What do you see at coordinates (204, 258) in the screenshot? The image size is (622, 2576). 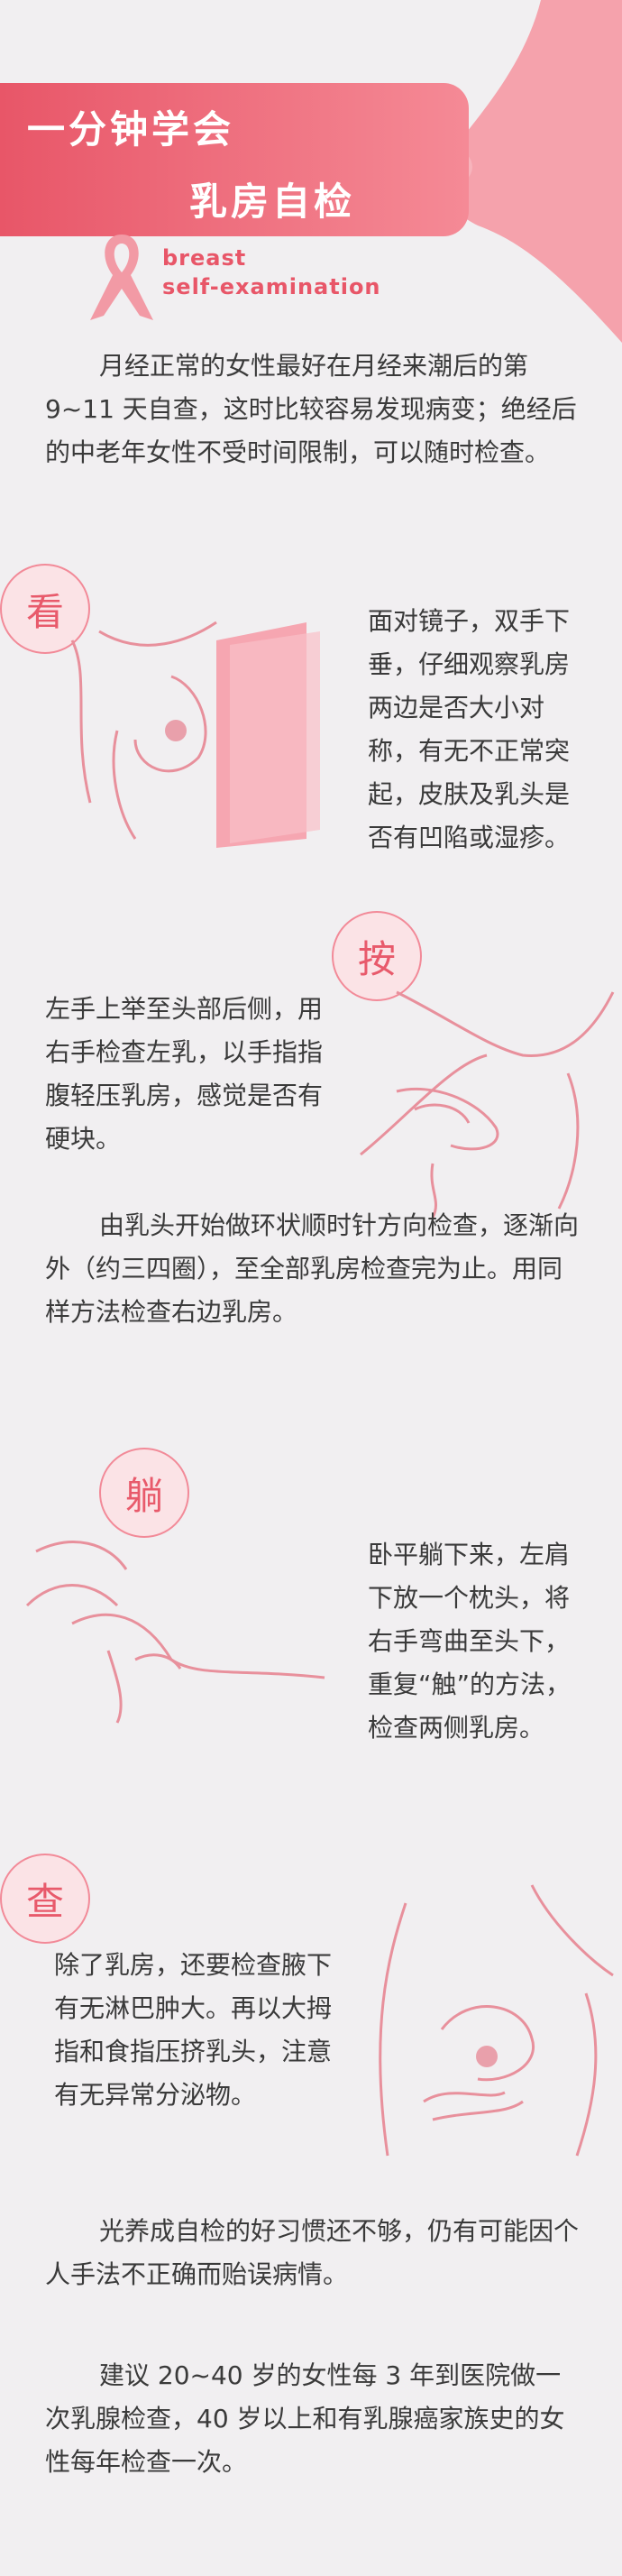 I see `english-label-1: breast` at bounding box center [204, 258].